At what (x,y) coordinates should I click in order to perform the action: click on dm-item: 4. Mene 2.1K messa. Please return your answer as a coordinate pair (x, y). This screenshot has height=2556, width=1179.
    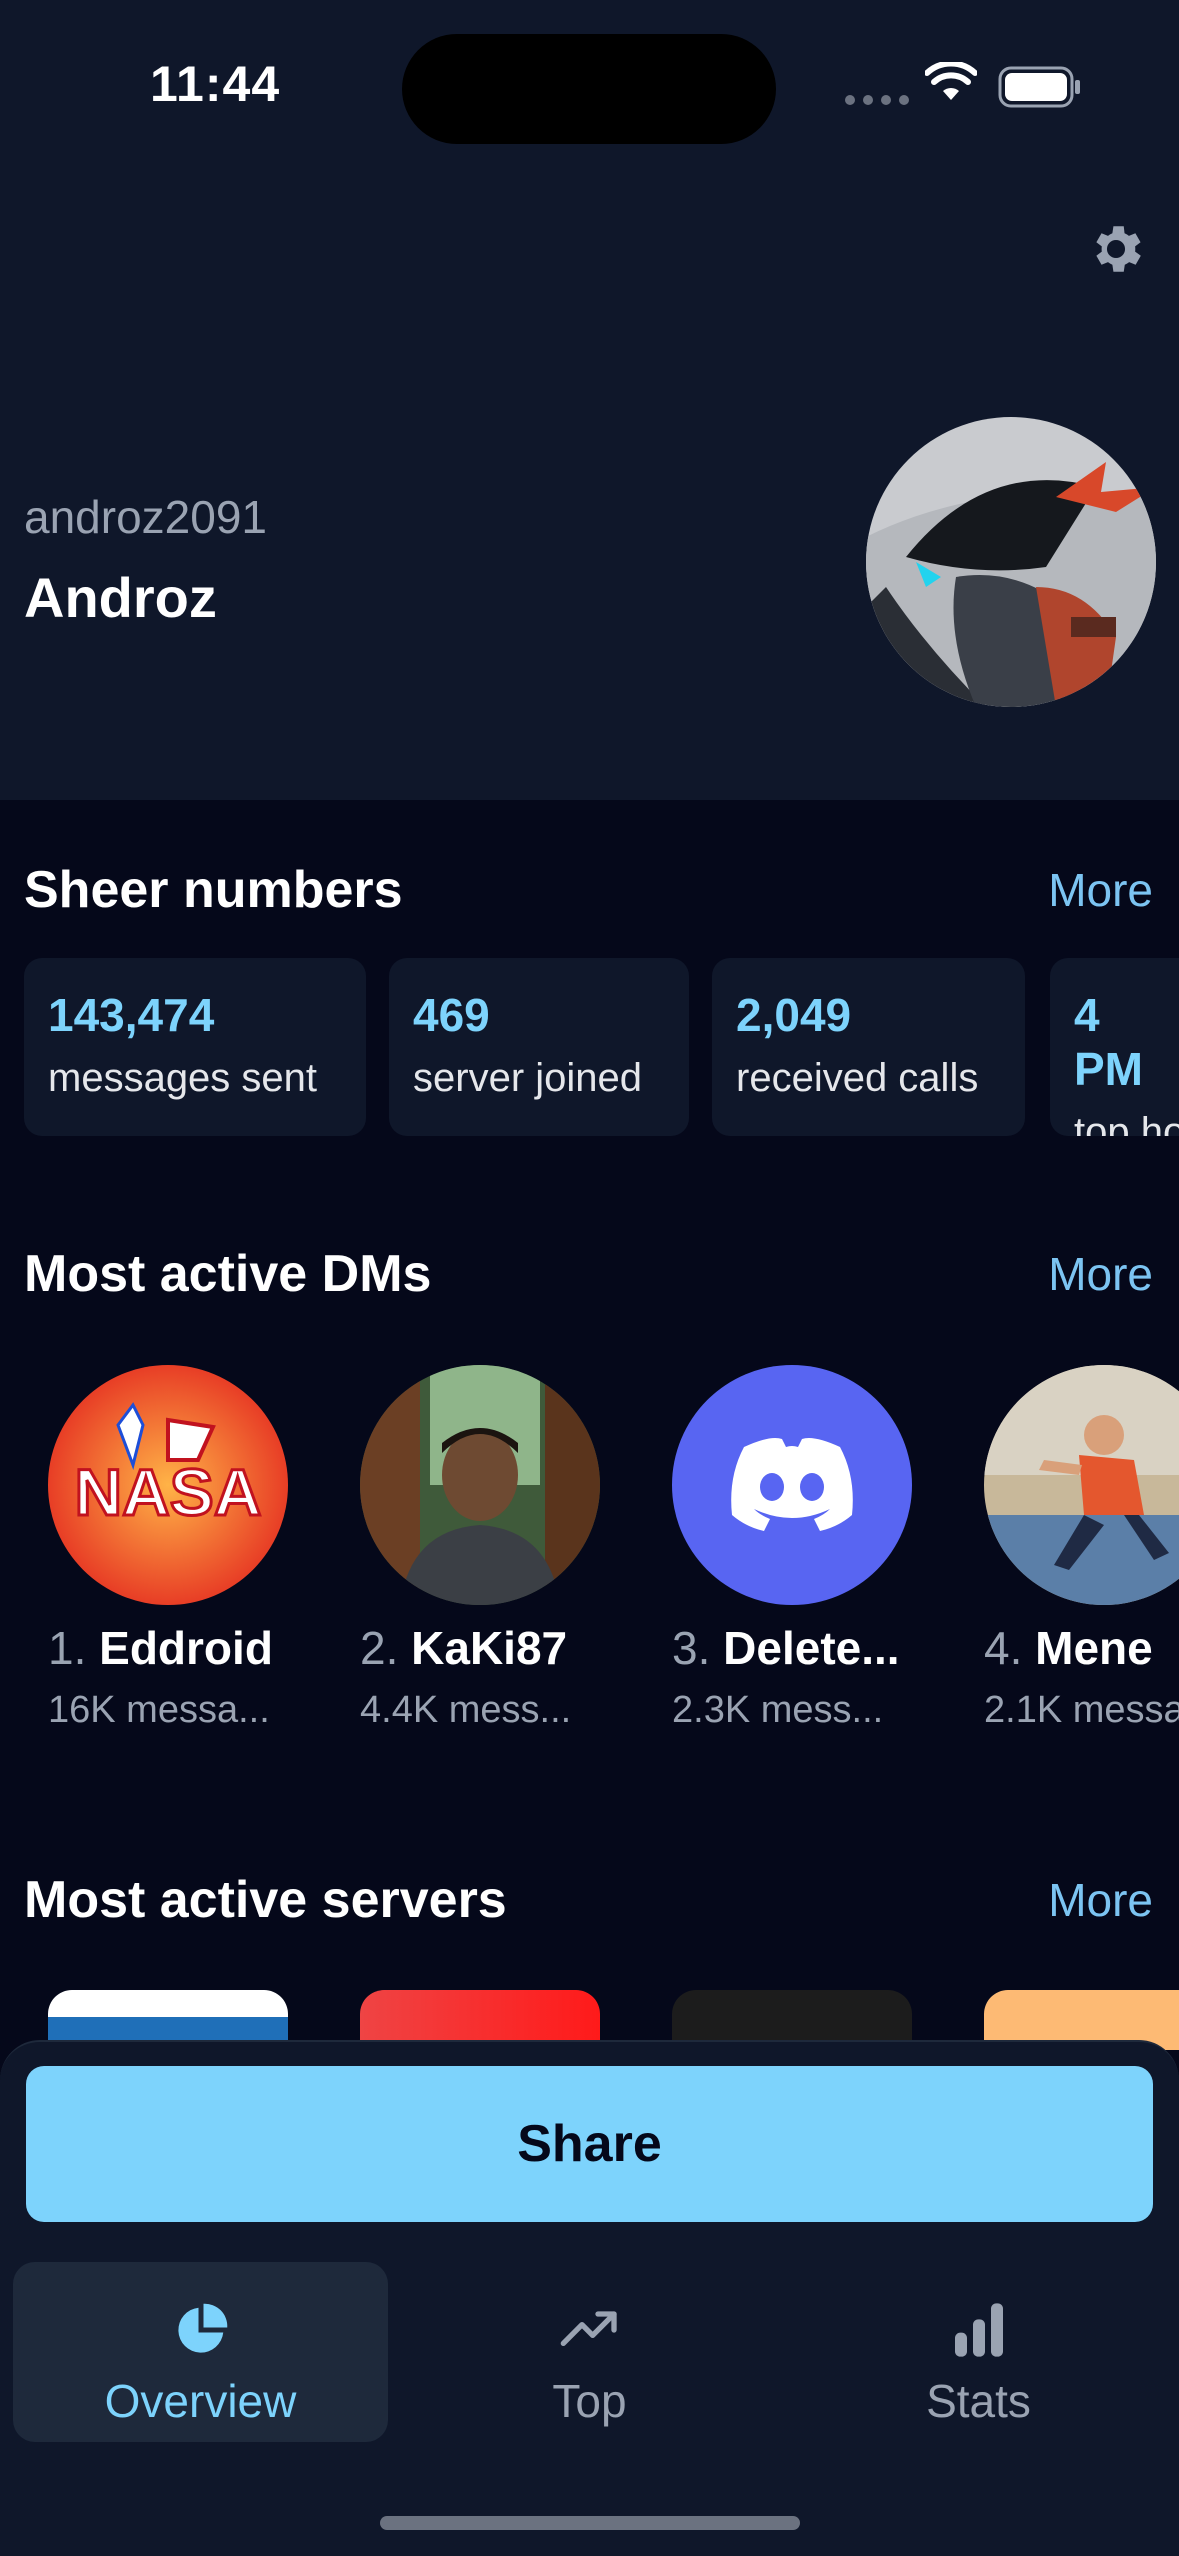
    Looking at the image, I should click on (1081, 1548).